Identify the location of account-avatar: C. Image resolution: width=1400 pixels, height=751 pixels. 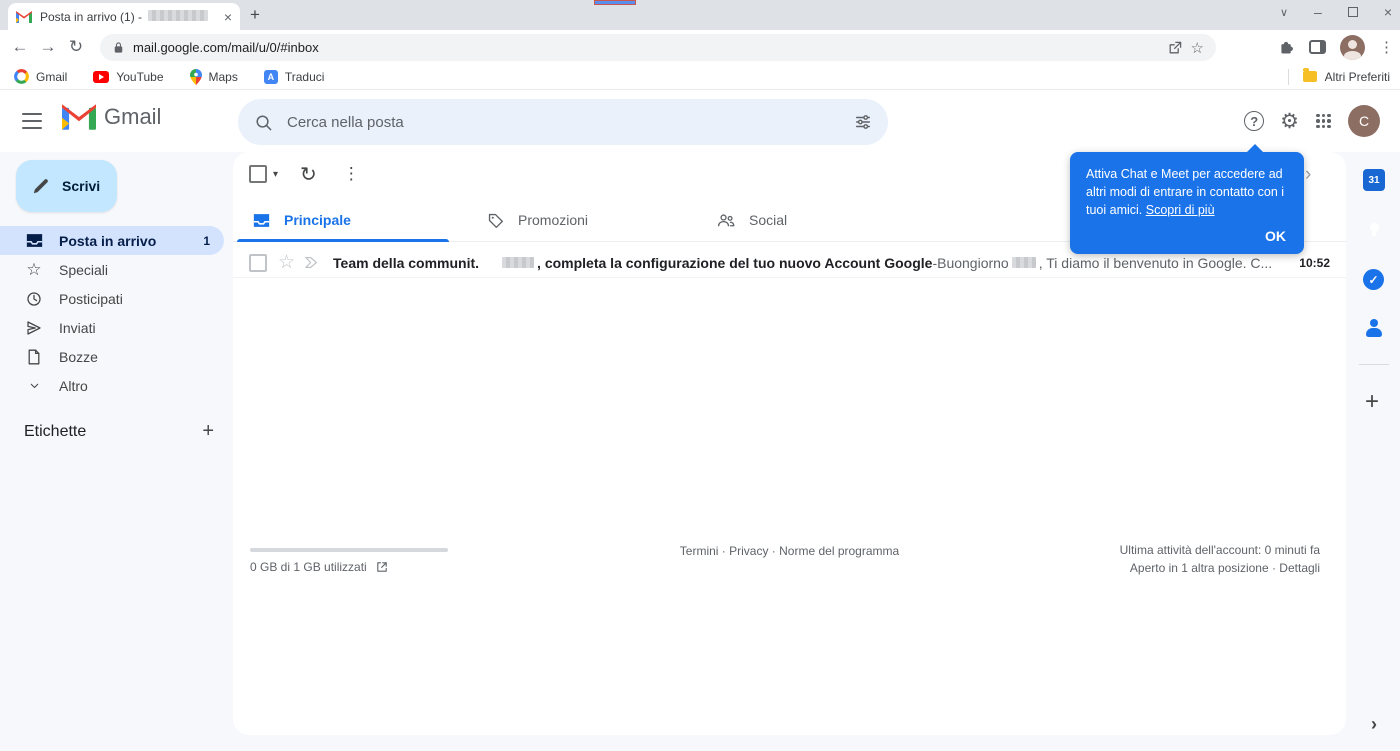
(1364, 121).